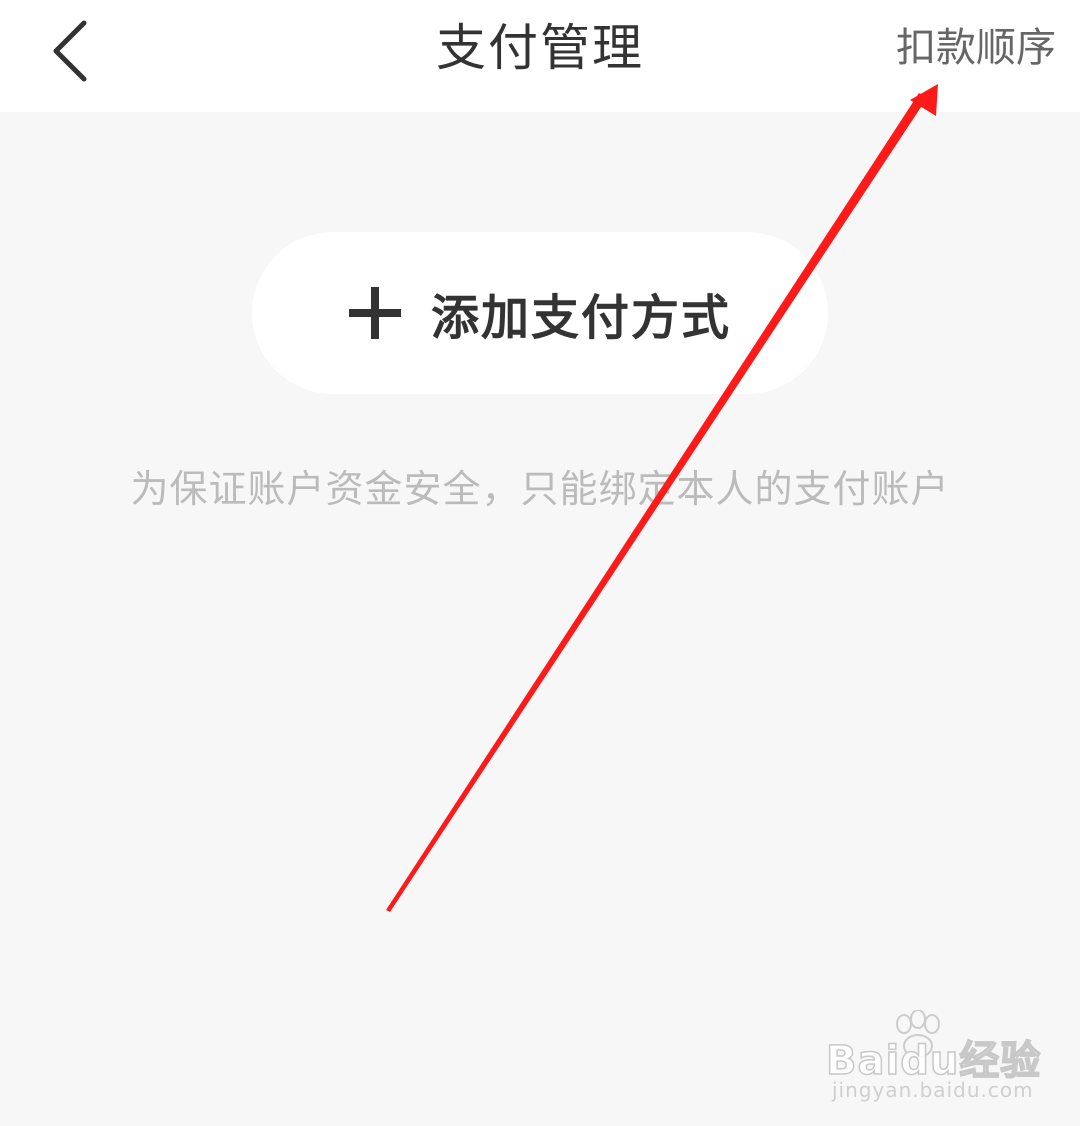 The width and height of the screenshot is (1080, 1126). Describe the element at coordinates (976, 48) in the screenshot. I see `payment-order-button: 扣款顺序` at that location.